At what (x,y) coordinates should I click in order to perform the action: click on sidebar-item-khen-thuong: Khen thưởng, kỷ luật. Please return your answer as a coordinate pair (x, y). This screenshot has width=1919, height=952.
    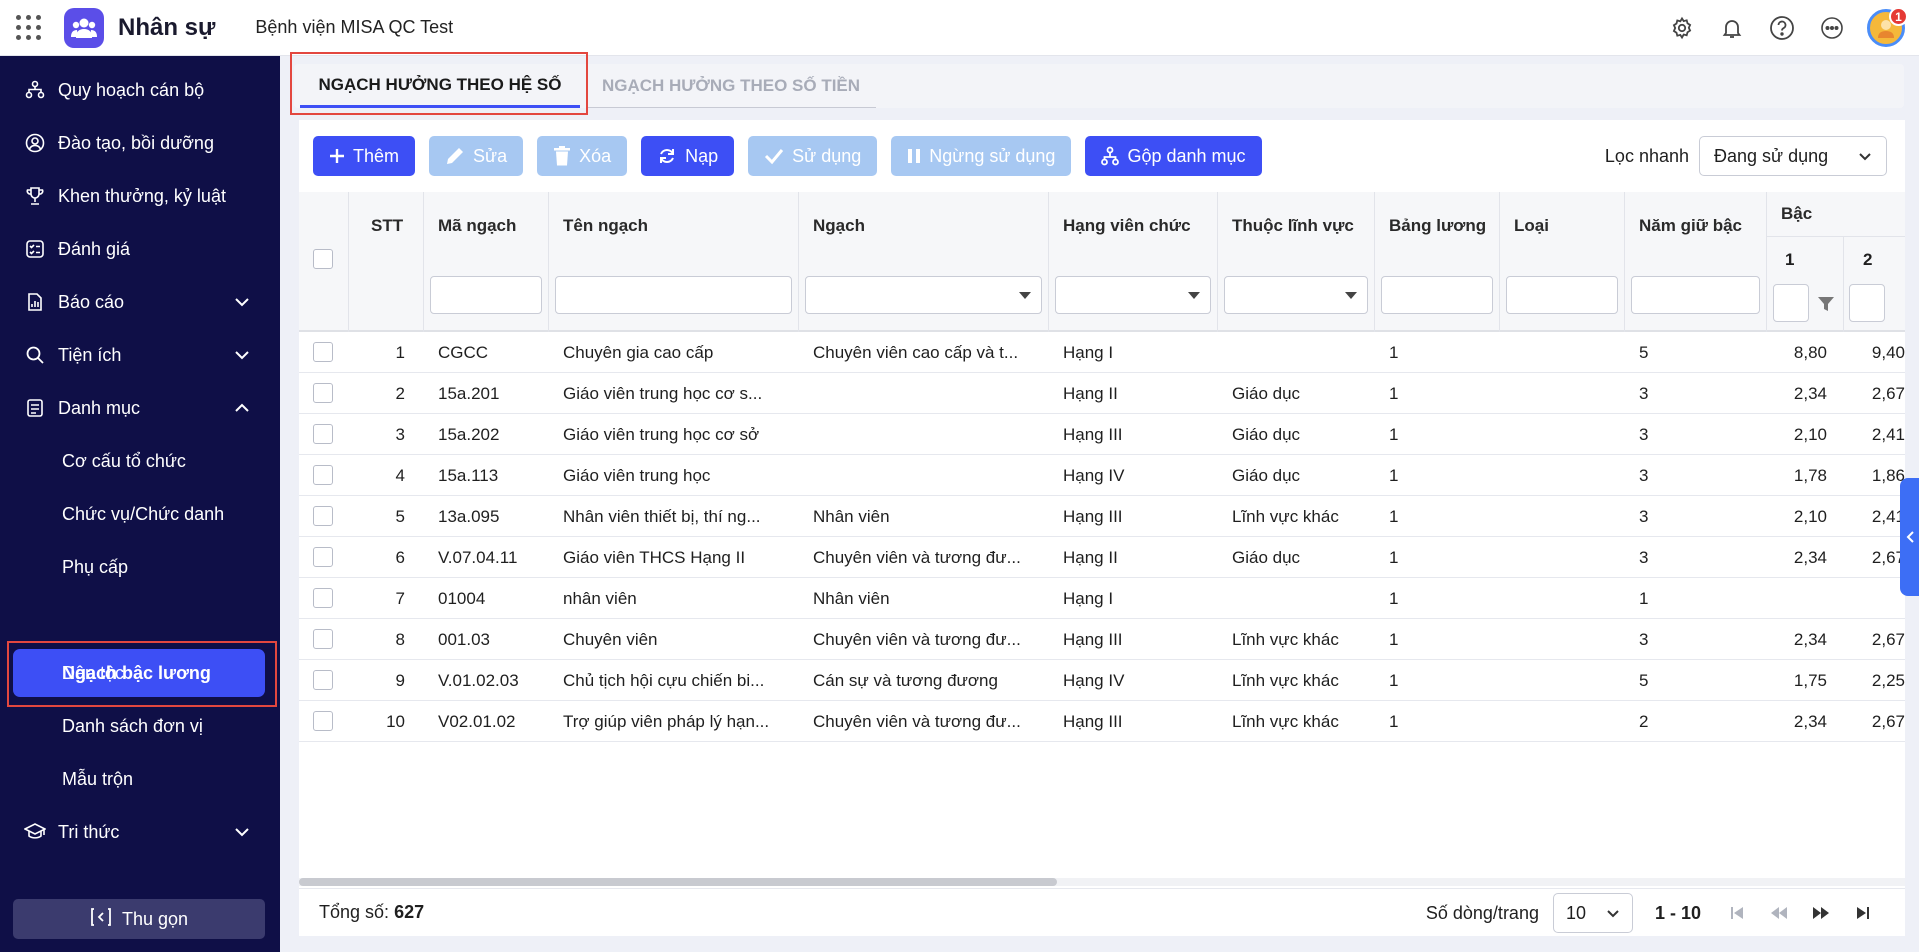
    Looking at the image, I should click on (140, 196).